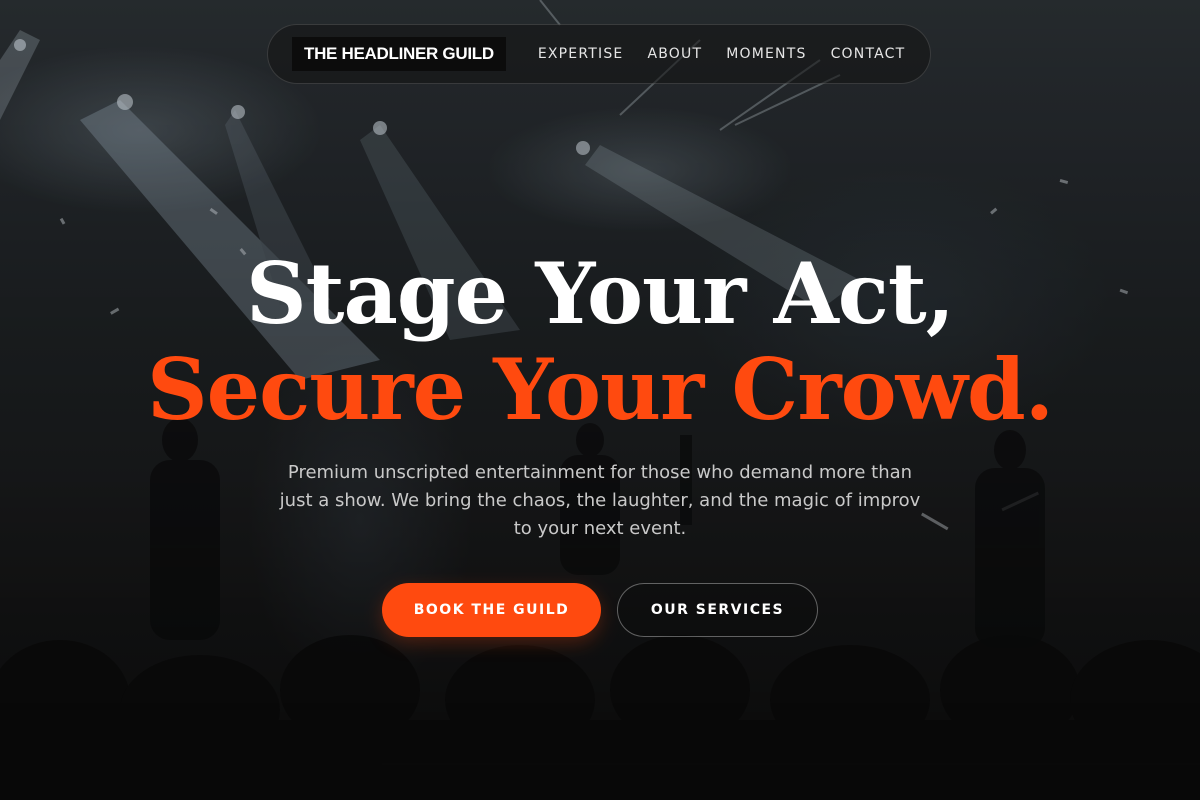  I want to click on book-the-guild-button: BOOK THE GUILD, so click(491, 610).